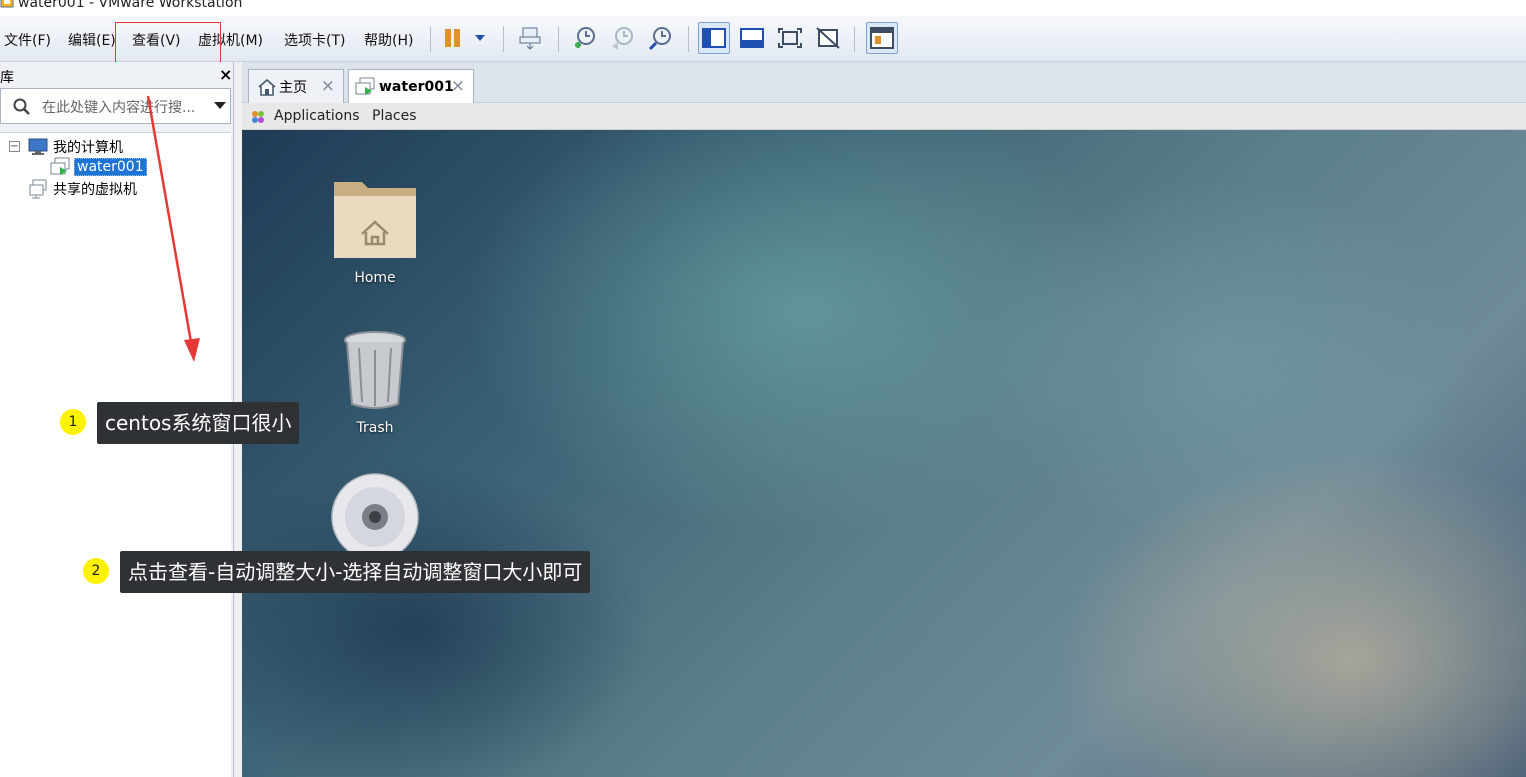 Image resolution: width=1526 pixels, height=777 pixels. I want to click on send-ctrl-alt-del-icon, so click(530, 38).